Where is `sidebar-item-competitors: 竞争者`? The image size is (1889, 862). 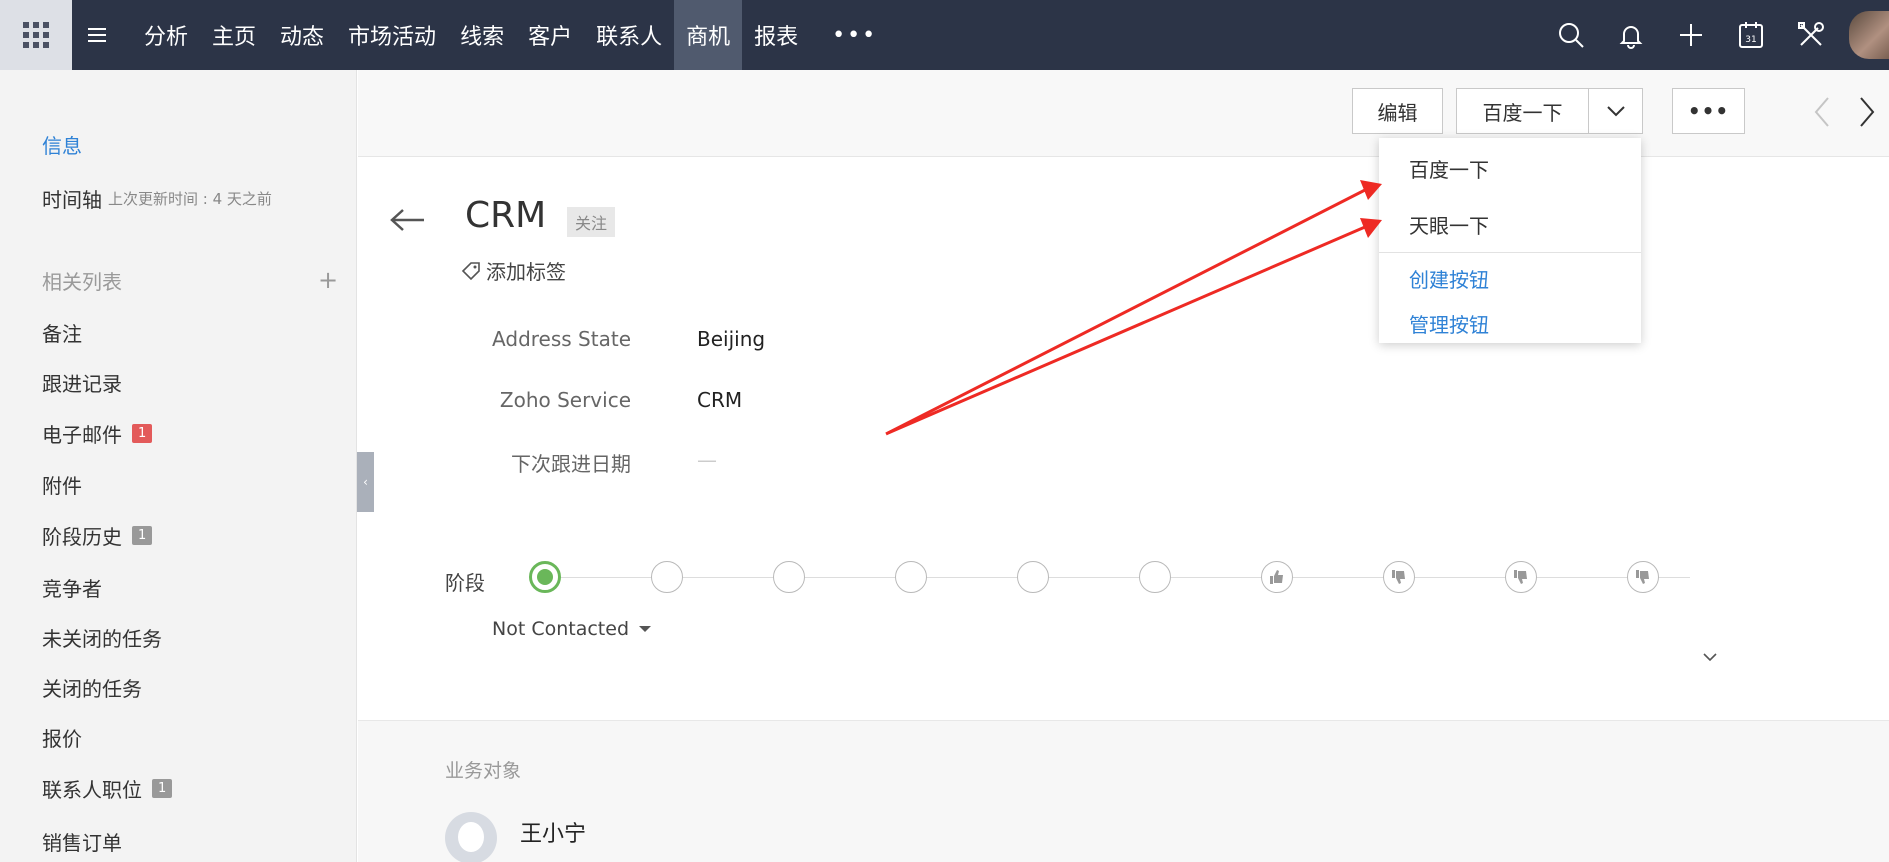
sidebar-item-competitors: 竞争者 is located at coordinates (72, 587).